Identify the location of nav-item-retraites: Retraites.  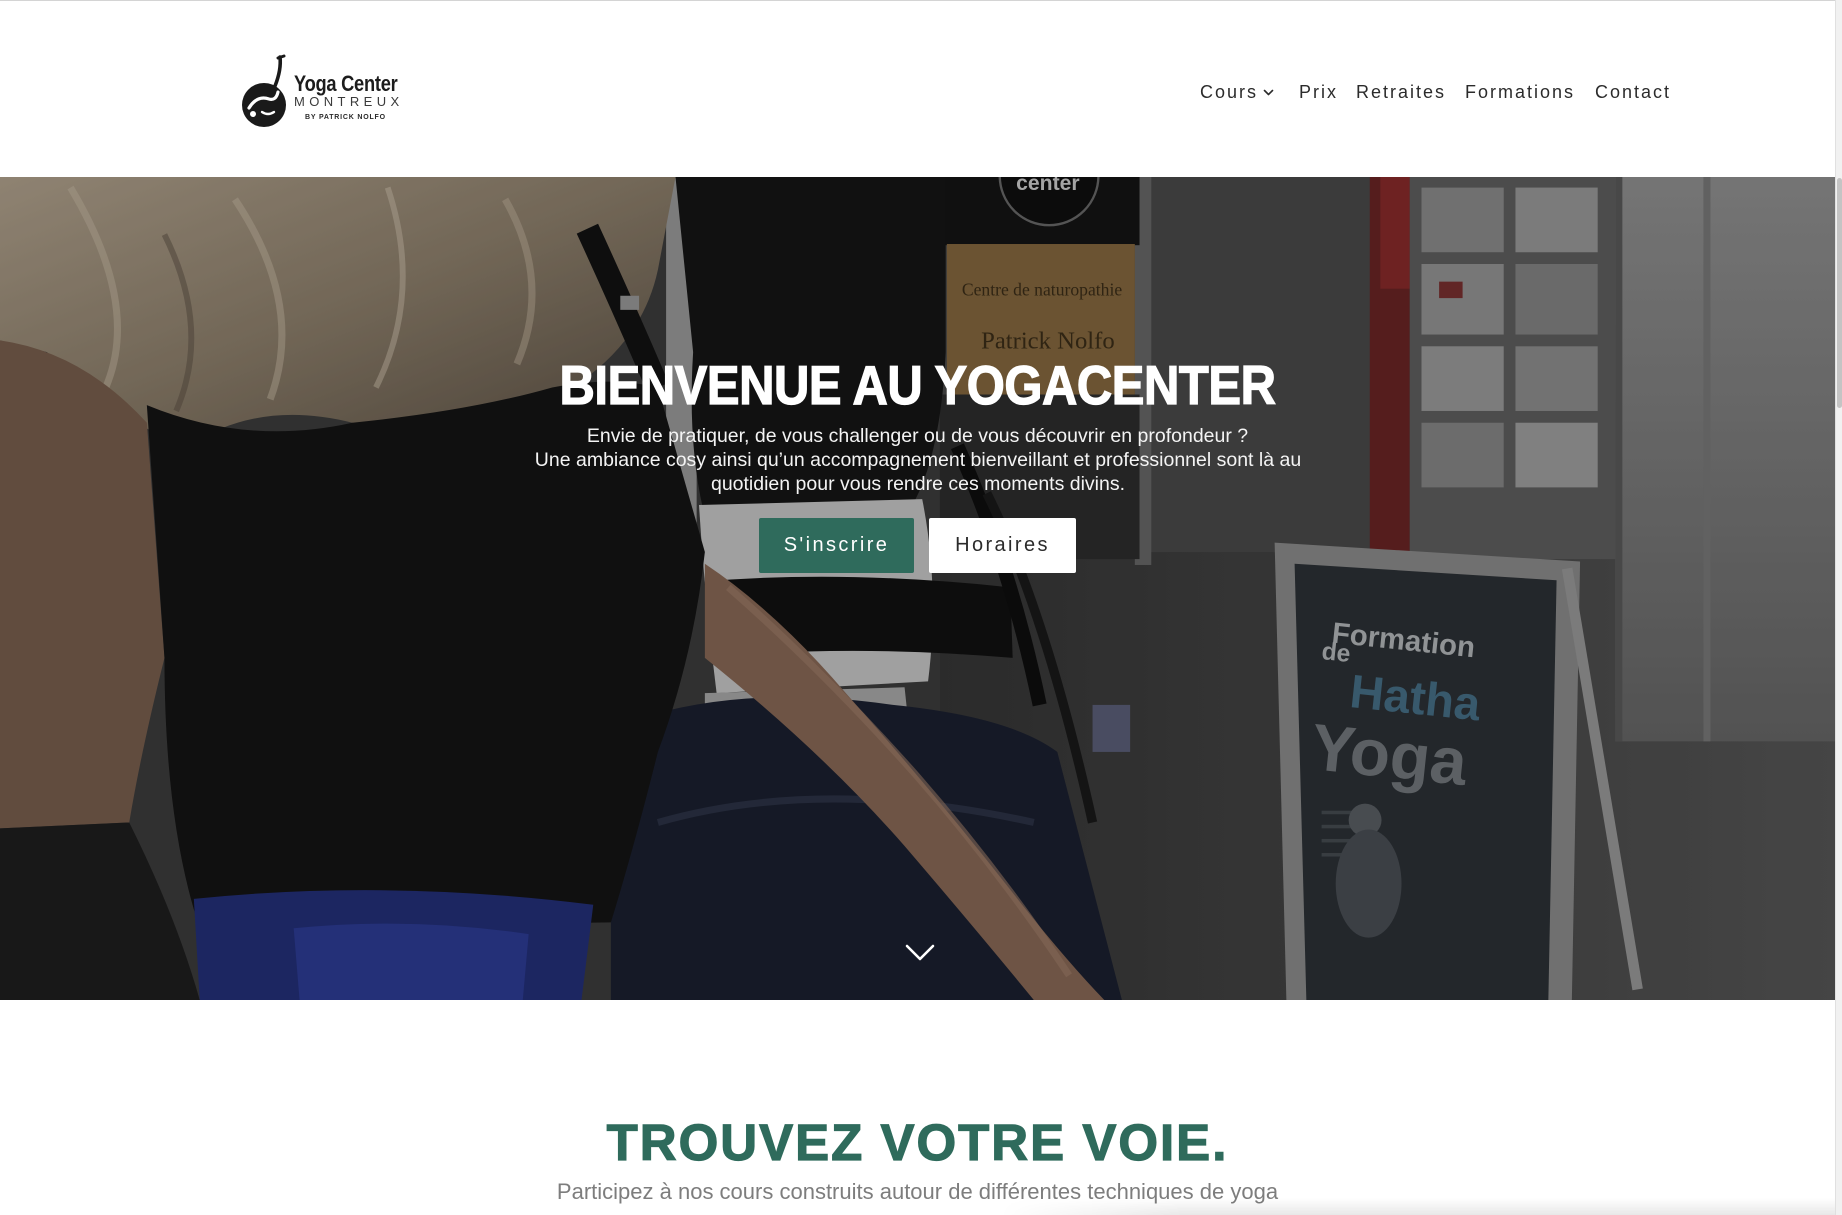
(1401, 92).